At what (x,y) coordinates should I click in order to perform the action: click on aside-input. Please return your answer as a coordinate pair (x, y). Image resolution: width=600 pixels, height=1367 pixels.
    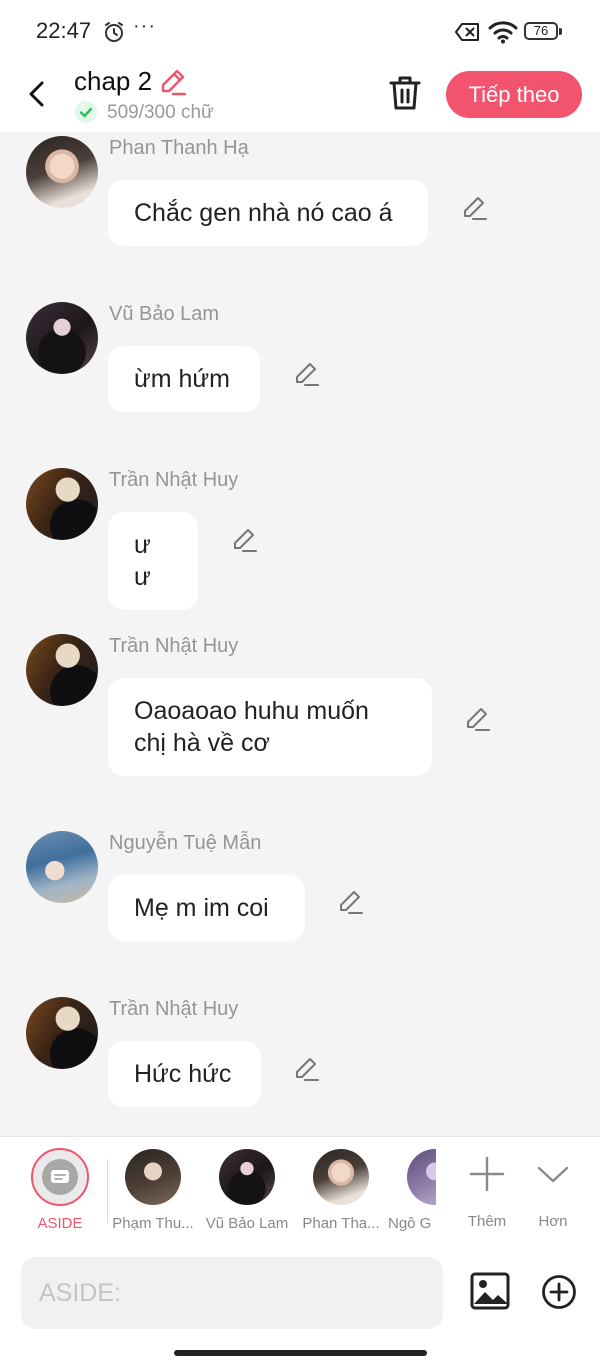
    Looking at the image, I should click on (232, 1293).